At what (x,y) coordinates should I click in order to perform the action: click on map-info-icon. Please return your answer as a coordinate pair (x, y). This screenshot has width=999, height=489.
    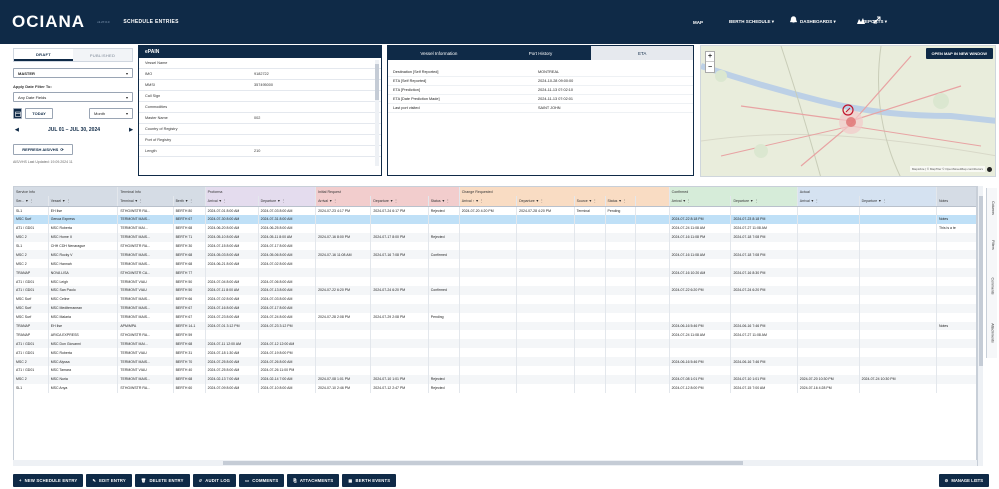
    Looking at the image, I should click on (989, 169).